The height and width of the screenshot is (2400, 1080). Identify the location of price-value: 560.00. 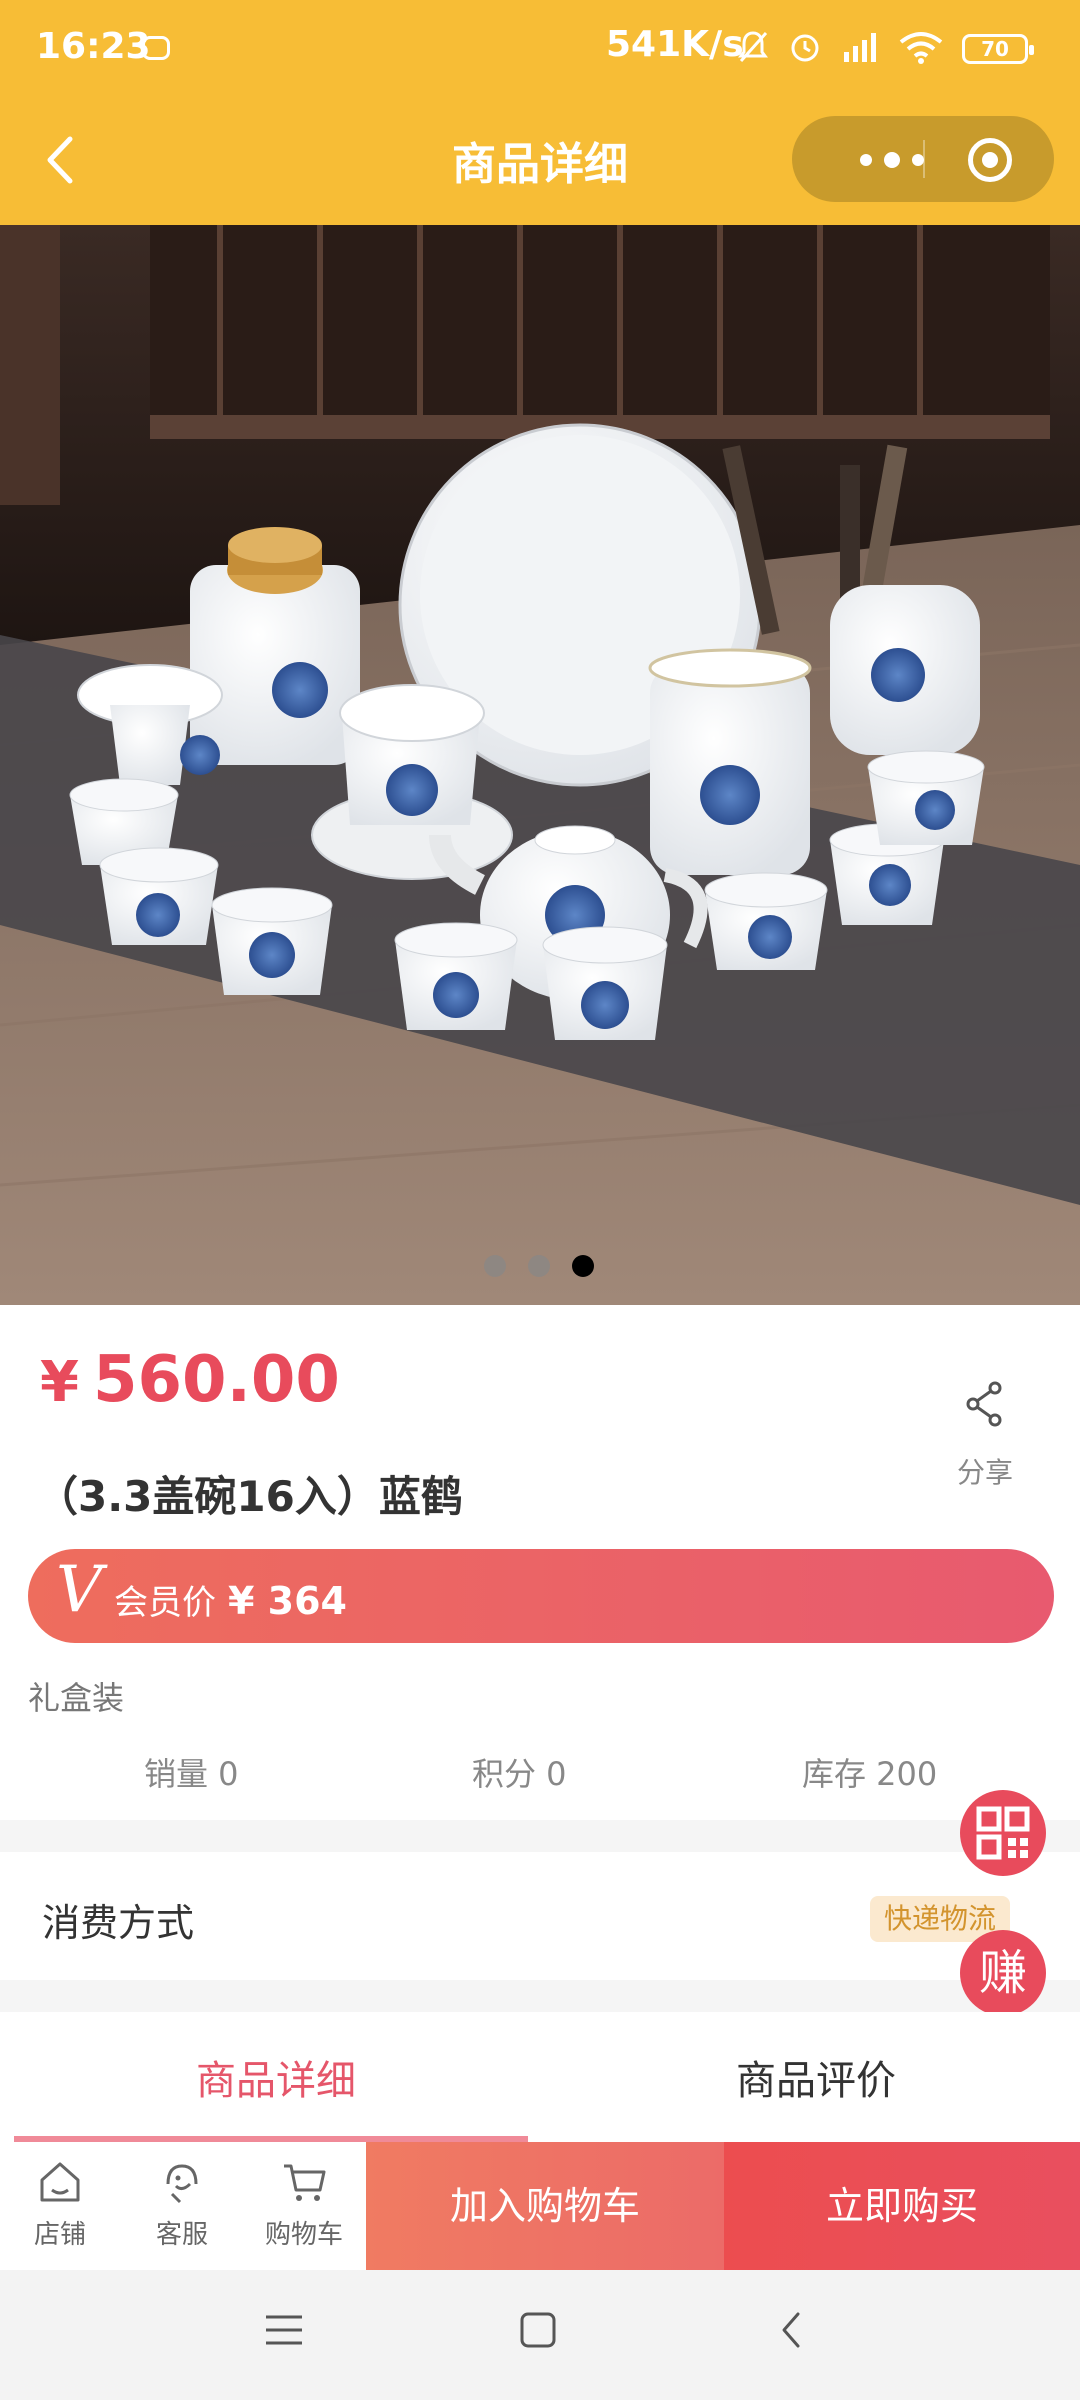
(216, 1380).